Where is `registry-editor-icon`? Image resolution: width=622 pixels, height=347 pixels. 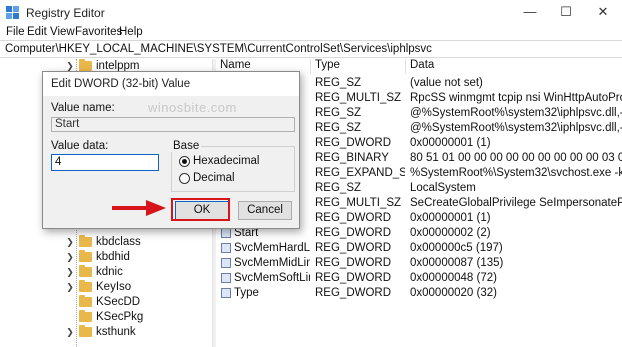
registry-editor-icon is located at coordinates (12, 12).